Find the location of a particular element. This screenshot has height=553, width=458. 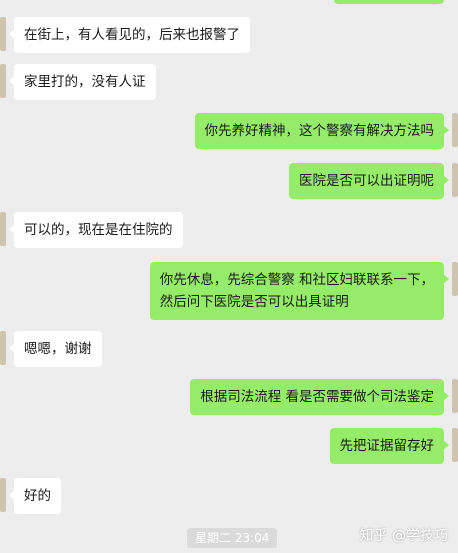

outgoing-message: 医院是否可以出证明呢 is located at coordinates (369, 181).